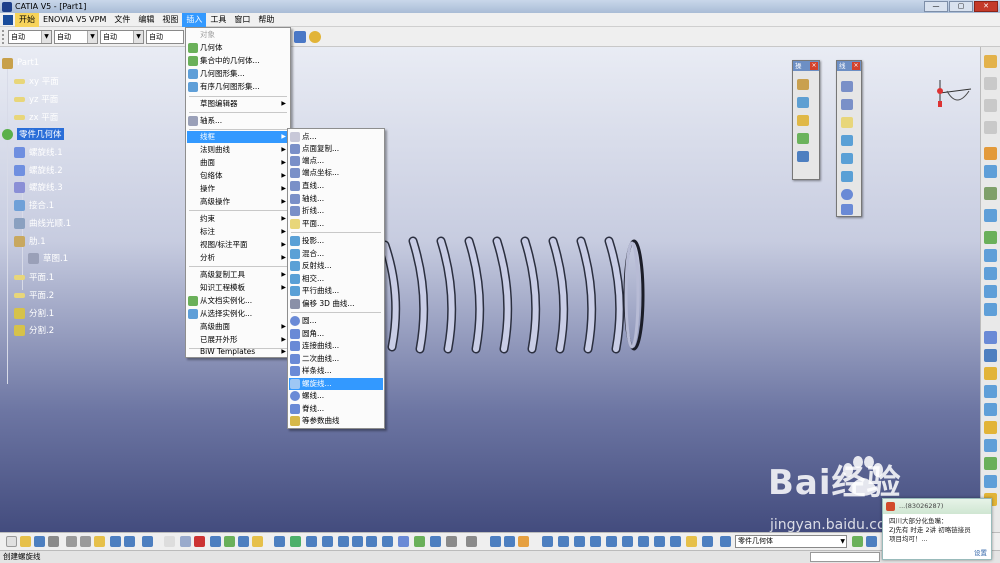 This screenshot has width=1000, height=563. I want to click on menu-item-knowledge-templates: 知识工程模板 ▶, so click(238, 288).